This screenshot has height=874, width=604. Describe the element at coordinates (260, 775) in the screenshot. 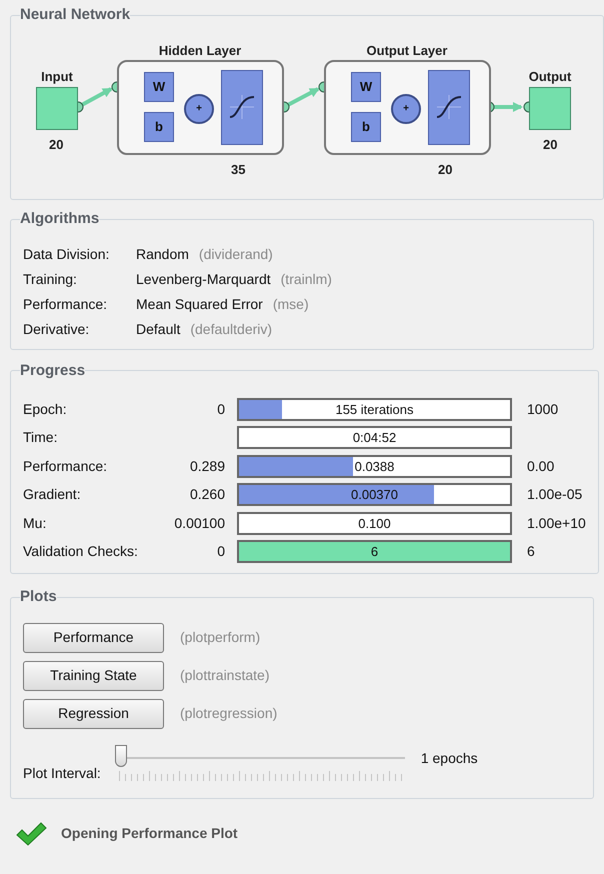

I see `slider-ticks-icon` at that location.